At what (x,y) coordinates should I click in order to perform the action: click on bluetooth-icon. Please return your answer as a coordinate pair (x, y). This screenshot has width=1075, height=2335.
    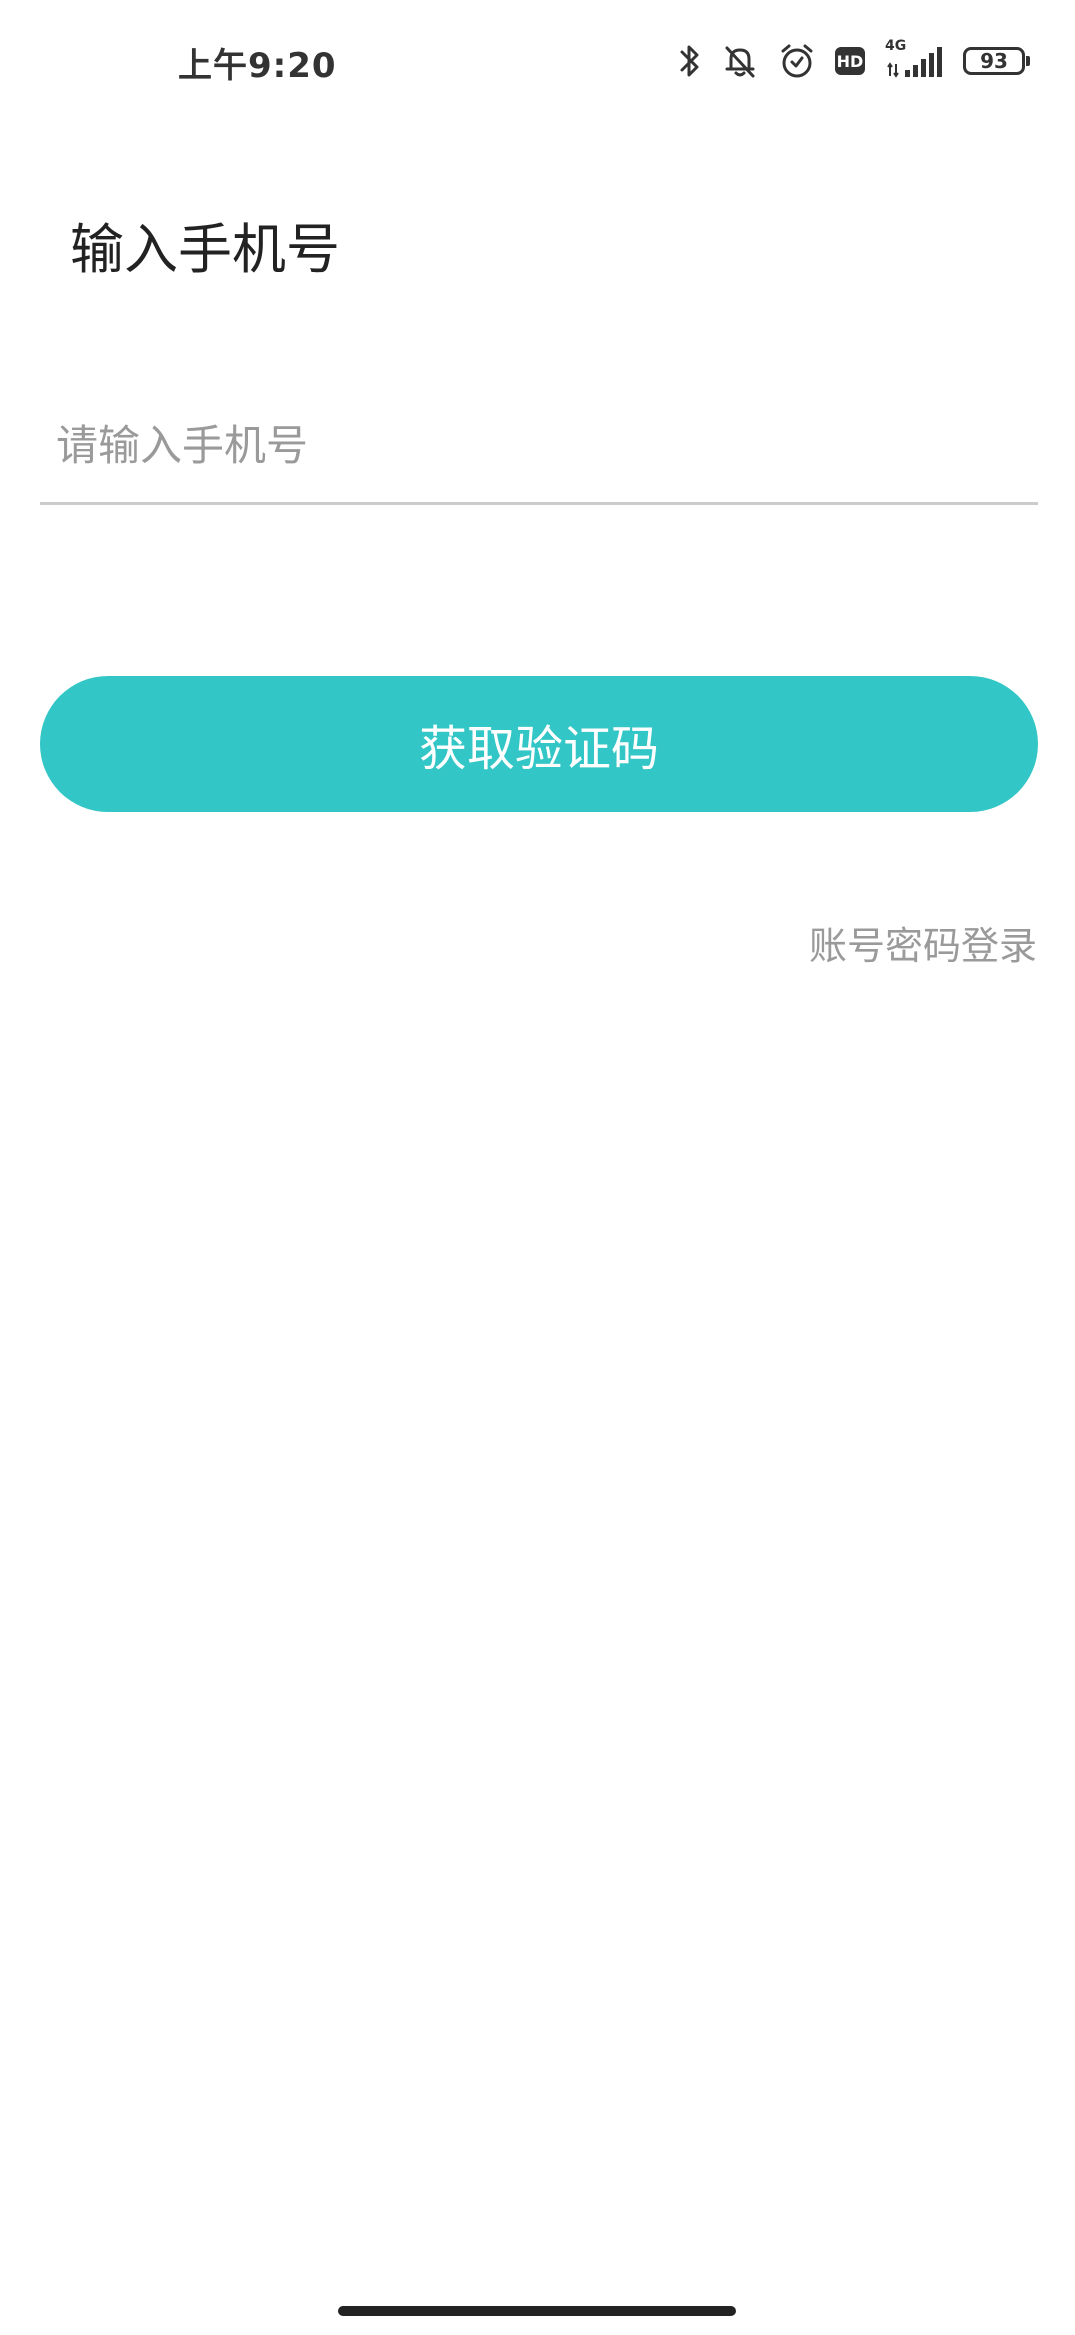
    Looking at the image, I should click on (690, 61).